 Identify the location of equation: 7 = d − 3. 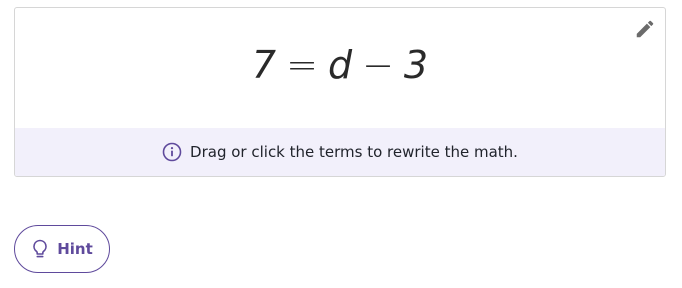
(340, 65).